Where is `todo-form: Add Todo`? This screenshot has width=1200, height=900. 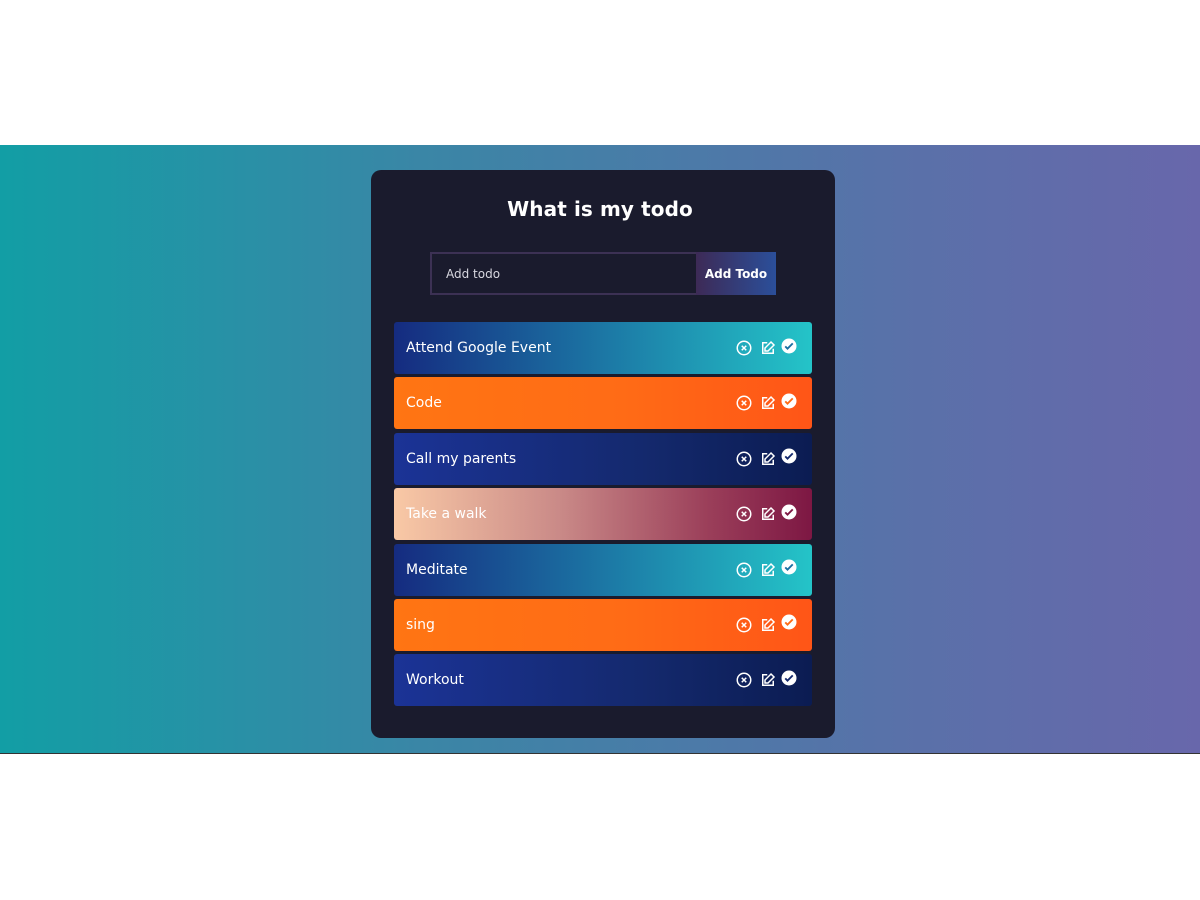
todo-form: Add Todo is located at coordinates (603, 273).